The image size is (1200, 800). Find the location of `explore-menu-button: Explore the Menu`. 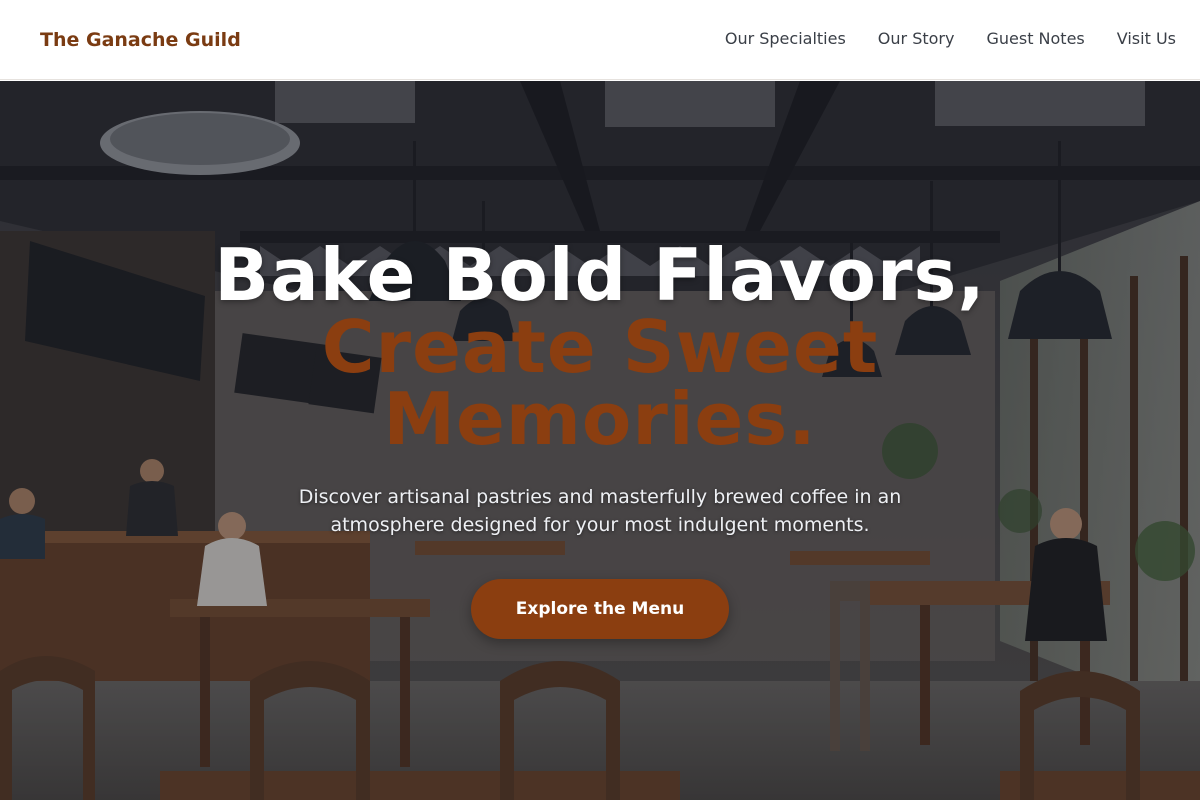

explore-menu-button: Explore the Menu is located at coordinates (600, 609).